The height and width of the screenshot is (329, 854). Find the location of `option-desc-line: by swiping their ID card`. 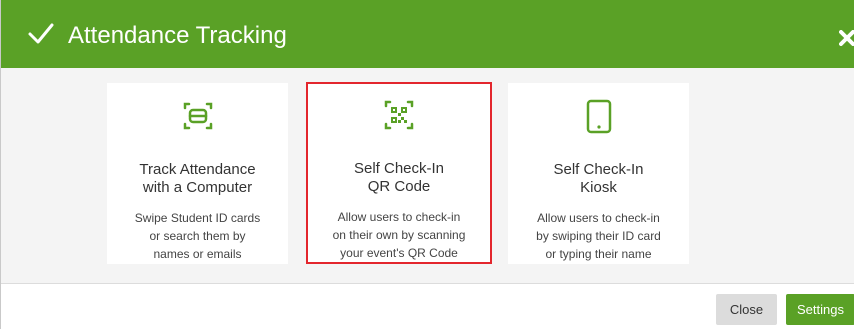

option-desc-line: by swiping their ID card is located at coordinates (598, 236).